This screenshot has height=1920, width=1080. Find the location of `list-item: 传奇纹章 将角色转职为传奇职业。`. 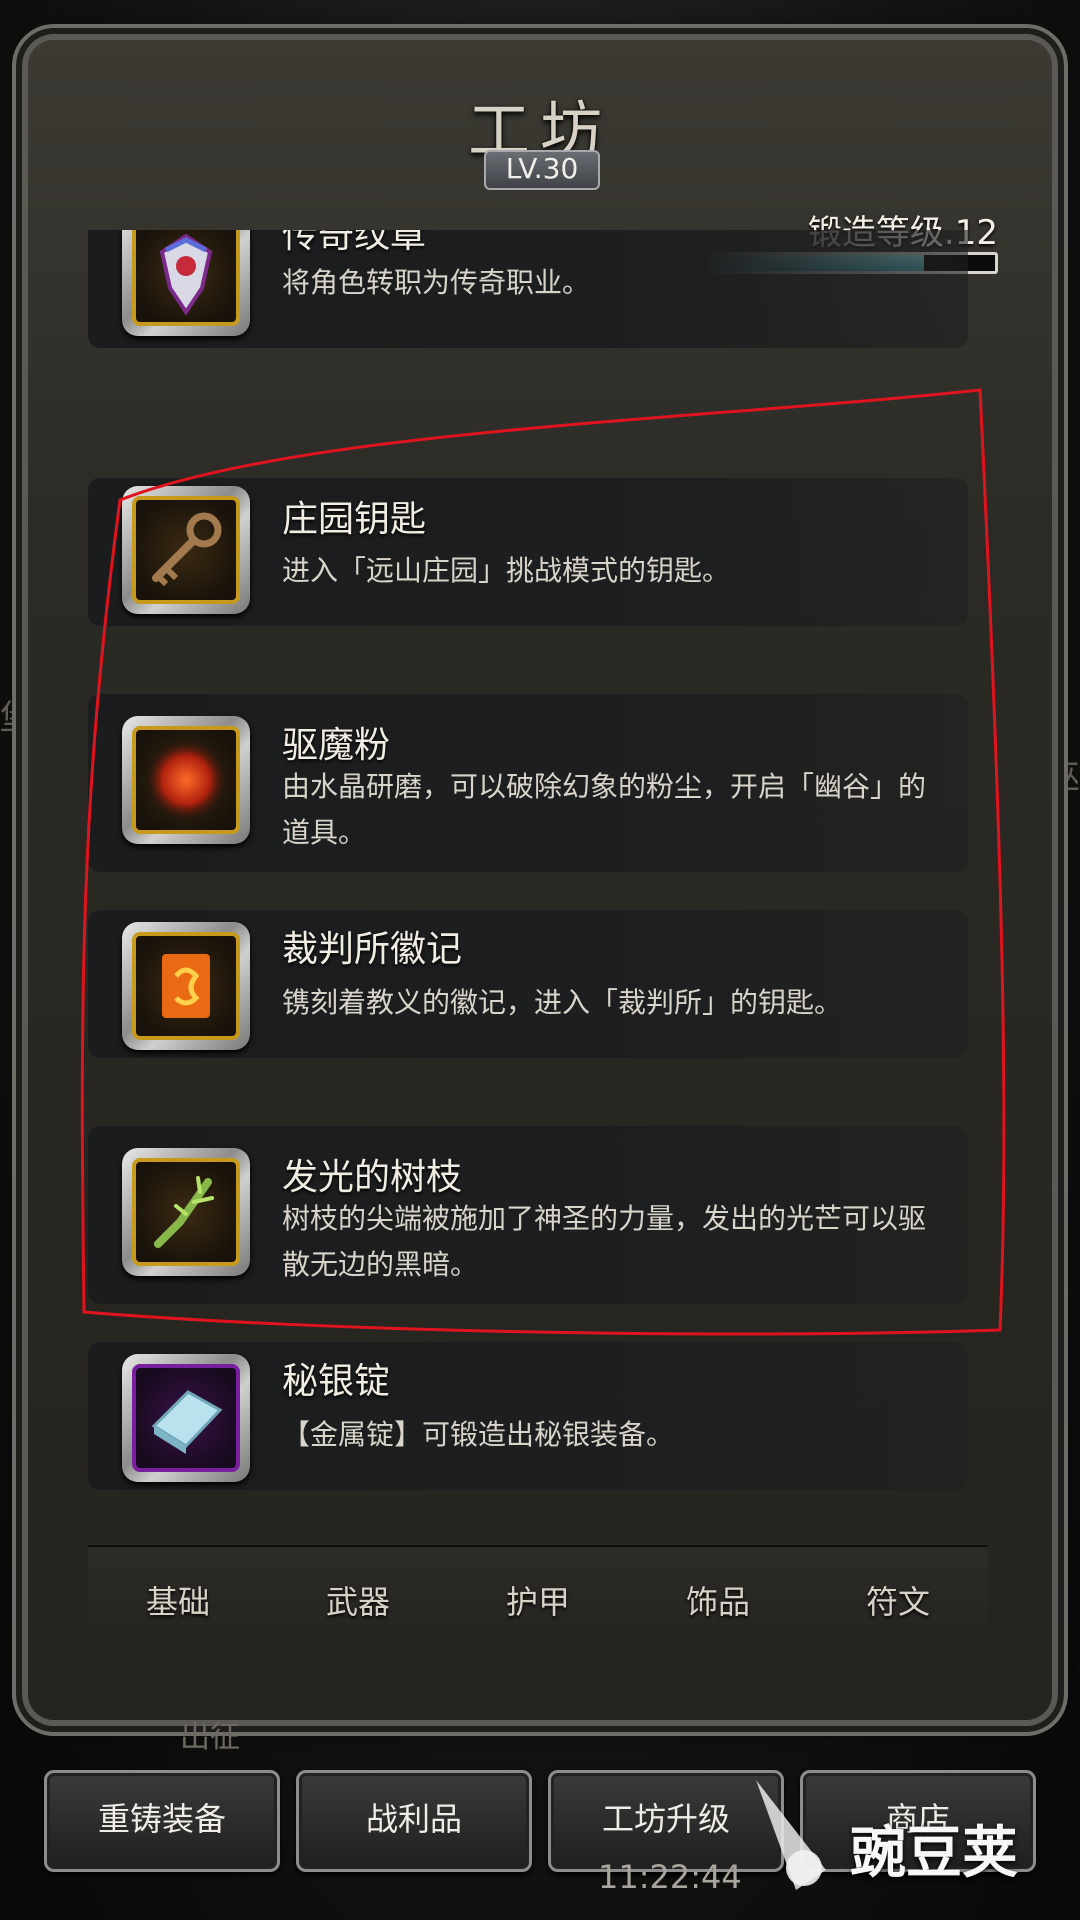

list-item: 传奇纹章 将角色转职为传奇职业。 is located at coordinates (528, 289).